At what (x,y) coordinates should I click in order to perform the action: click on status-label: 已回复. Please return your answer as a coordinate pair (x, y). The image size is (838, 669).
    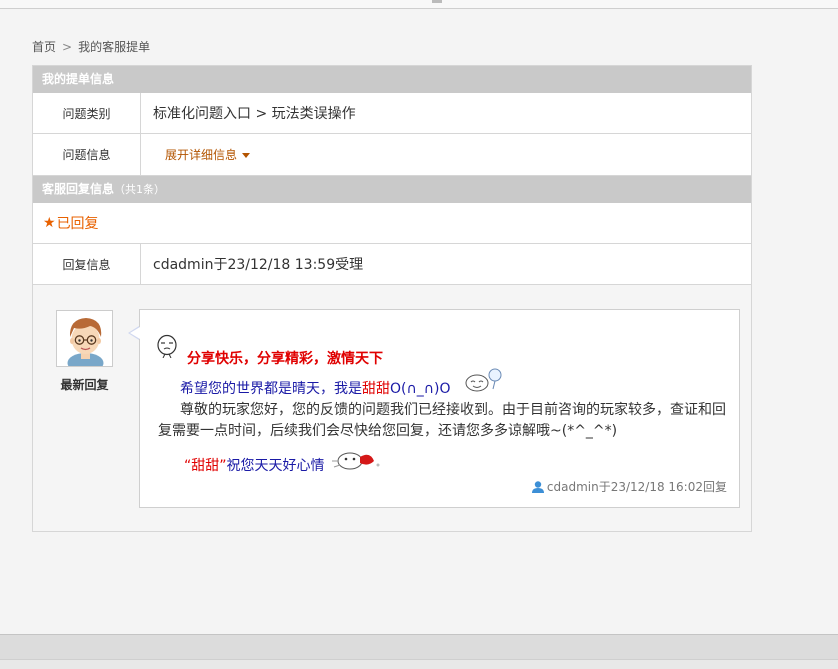
    Looking at the image, I should click on (77, 224).